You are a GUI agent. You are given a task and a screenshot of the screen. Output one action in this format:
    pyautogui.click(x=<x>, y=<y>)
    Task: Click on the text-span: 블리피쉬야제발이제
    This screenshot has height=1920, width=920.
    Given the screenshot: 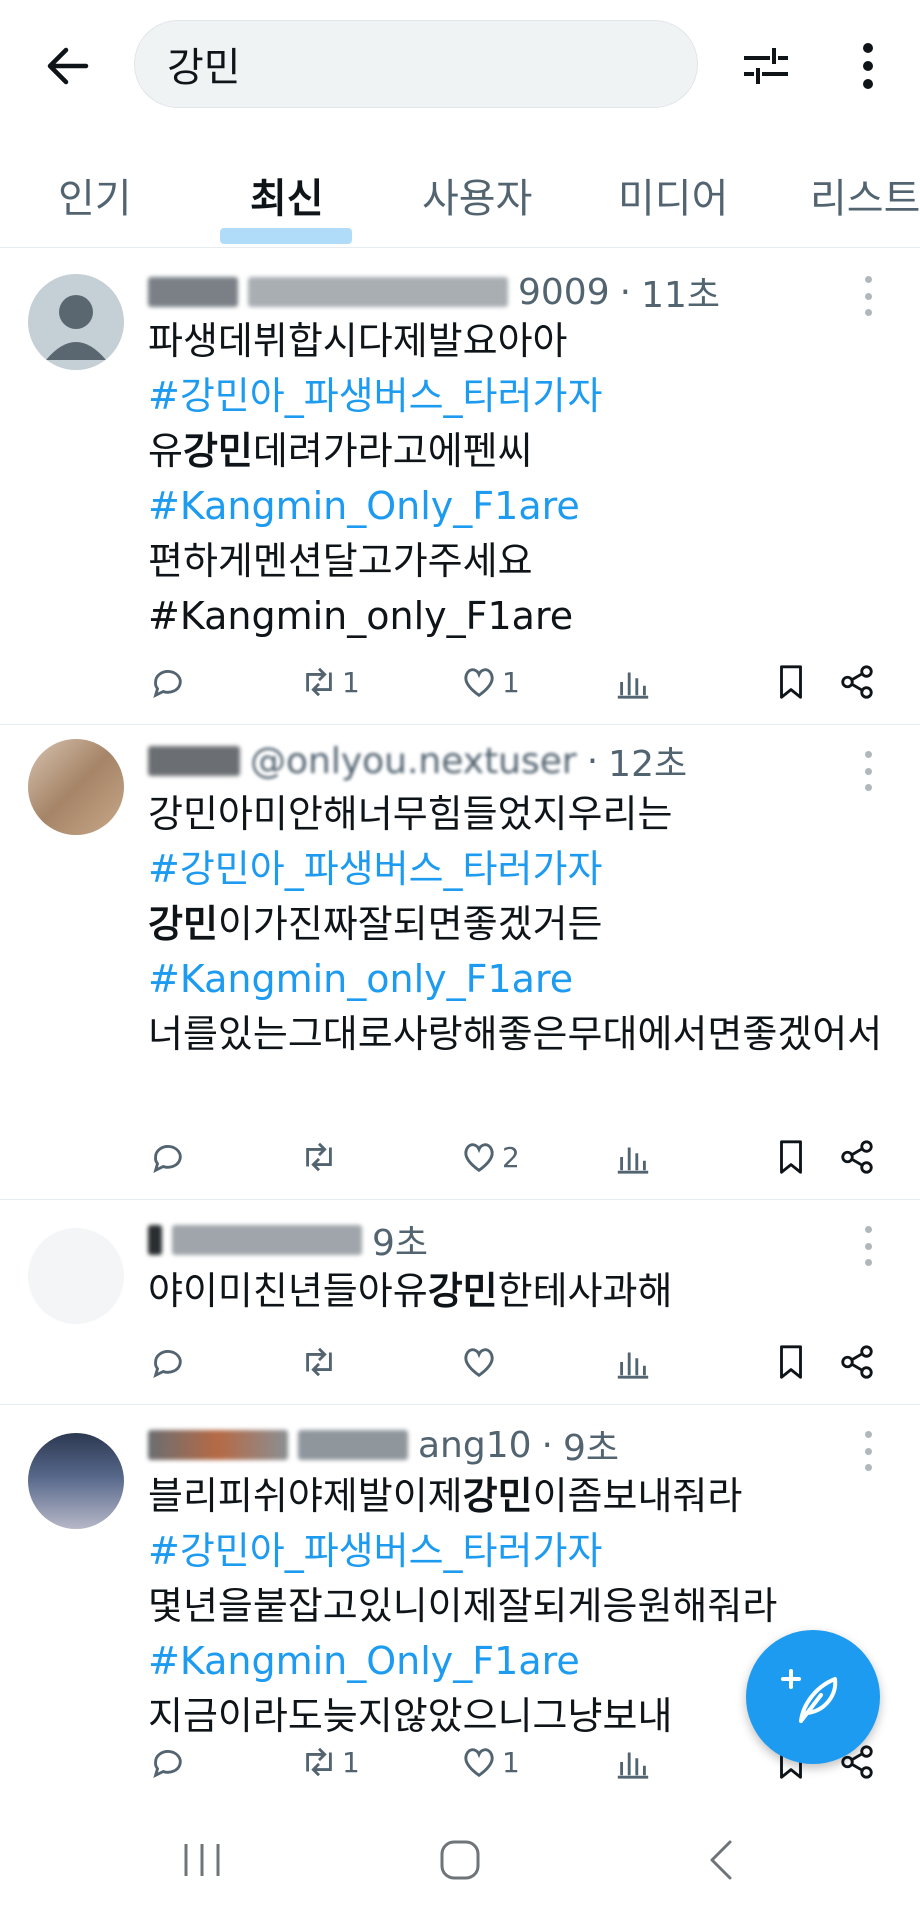 What is the action you would take?
    pyautogui.click(x=305, y=1496)
    